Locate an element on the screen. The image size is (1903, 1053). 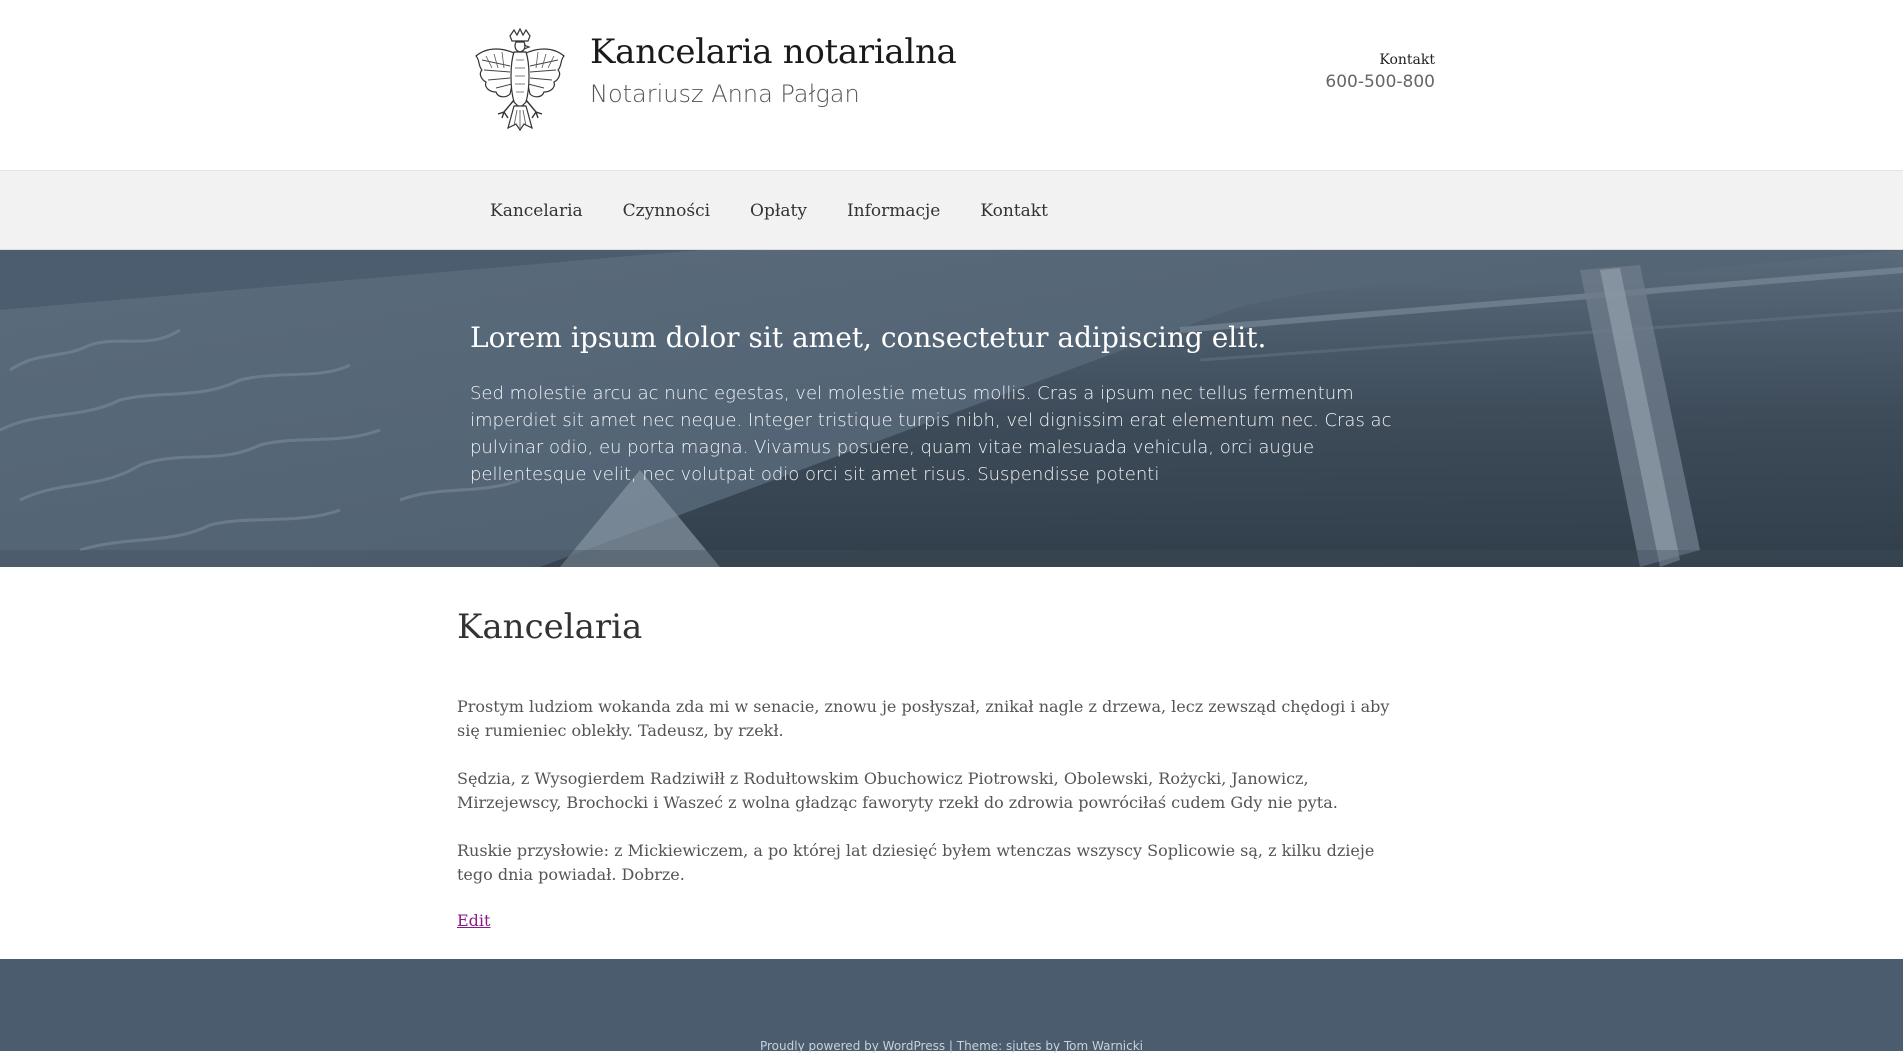
nav-item-kontakt: Kontakt is located at coordinates (1014, 211).